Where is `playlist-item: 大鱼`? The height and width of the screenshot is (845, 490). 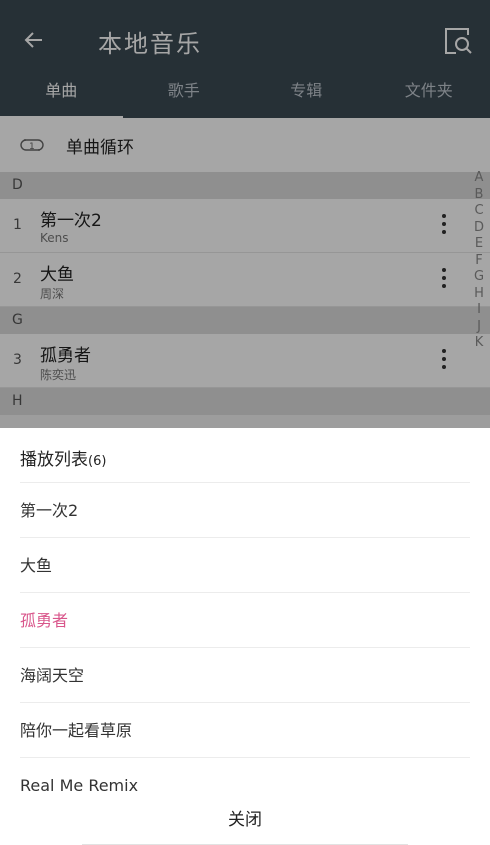
playlist-item: 大鱼 is located at coordinates (245, 564).